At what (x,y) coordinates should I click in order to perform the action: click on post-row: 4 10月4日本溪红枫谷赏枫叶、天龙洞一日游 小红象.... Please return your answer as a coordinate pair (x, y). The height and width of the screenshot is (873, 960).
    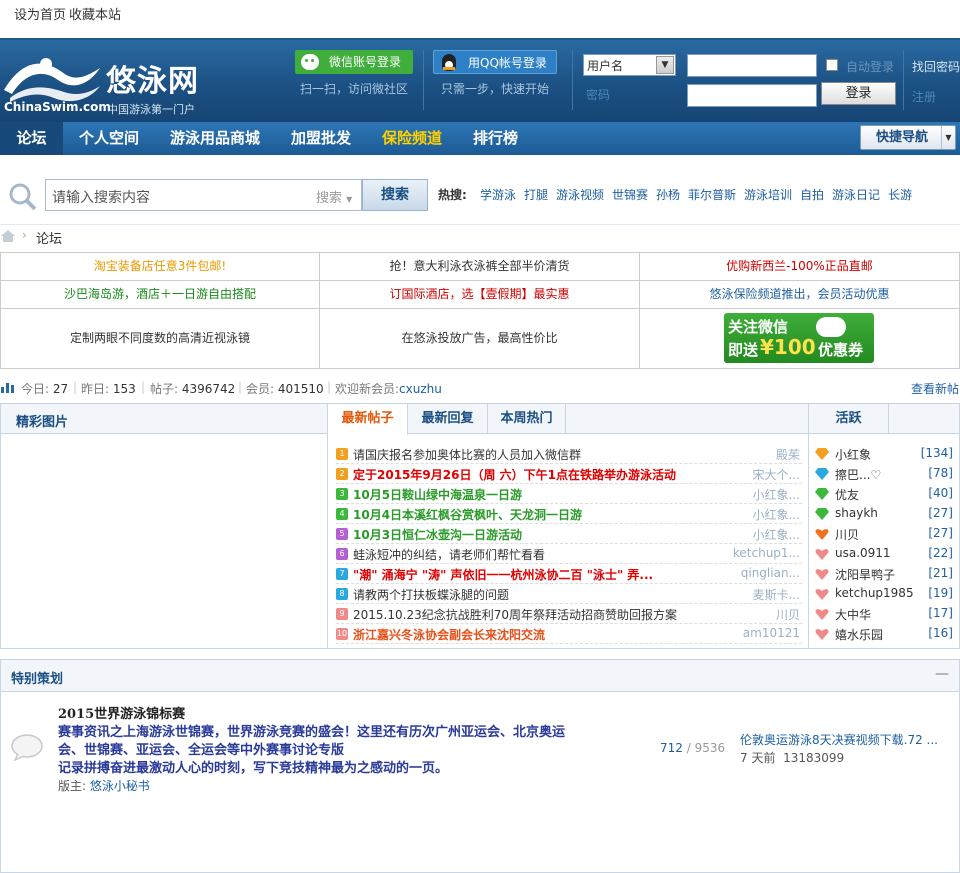
    Looking at the image, I should click on (569, 514).